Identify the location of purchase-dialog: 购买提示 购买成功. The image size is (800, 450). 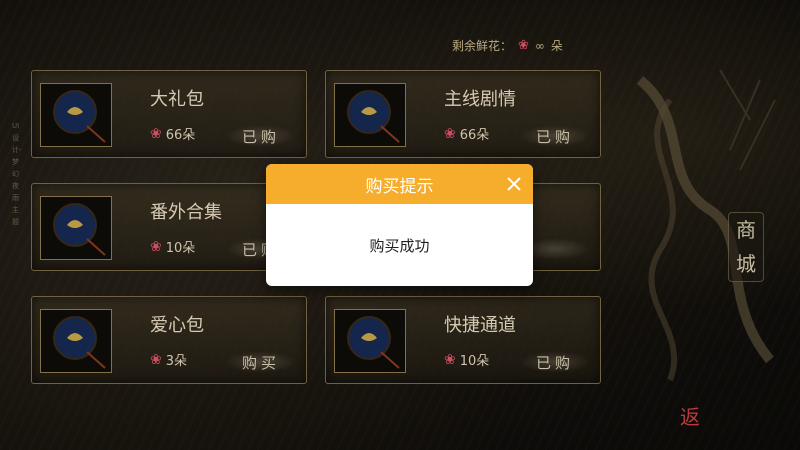
(399, 225).